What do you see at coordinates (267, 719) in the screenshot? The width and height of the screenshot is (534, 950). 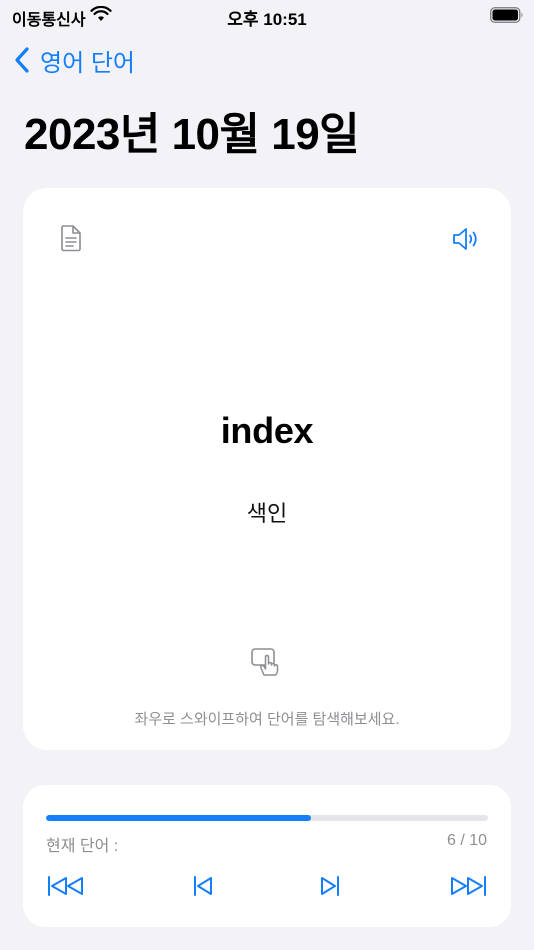 I see `swipe-hint: 좌우로 스와이프하여 단어를 탐색해보세요.` at bounding box center [267, 719].